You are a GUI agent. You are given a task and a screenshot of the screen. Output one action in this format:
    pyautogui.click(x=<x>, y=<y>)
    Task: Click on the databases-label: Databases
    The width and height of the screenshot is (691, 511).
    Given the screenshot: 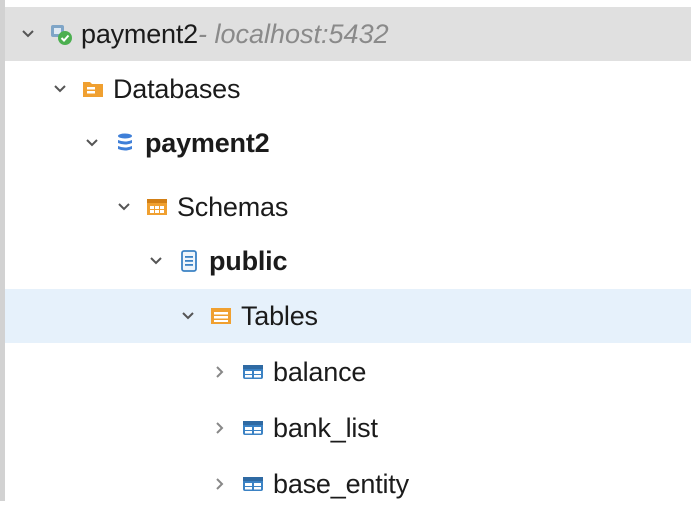 What is the action you would take?
    pyautogui.click(x=177, y=88)
    